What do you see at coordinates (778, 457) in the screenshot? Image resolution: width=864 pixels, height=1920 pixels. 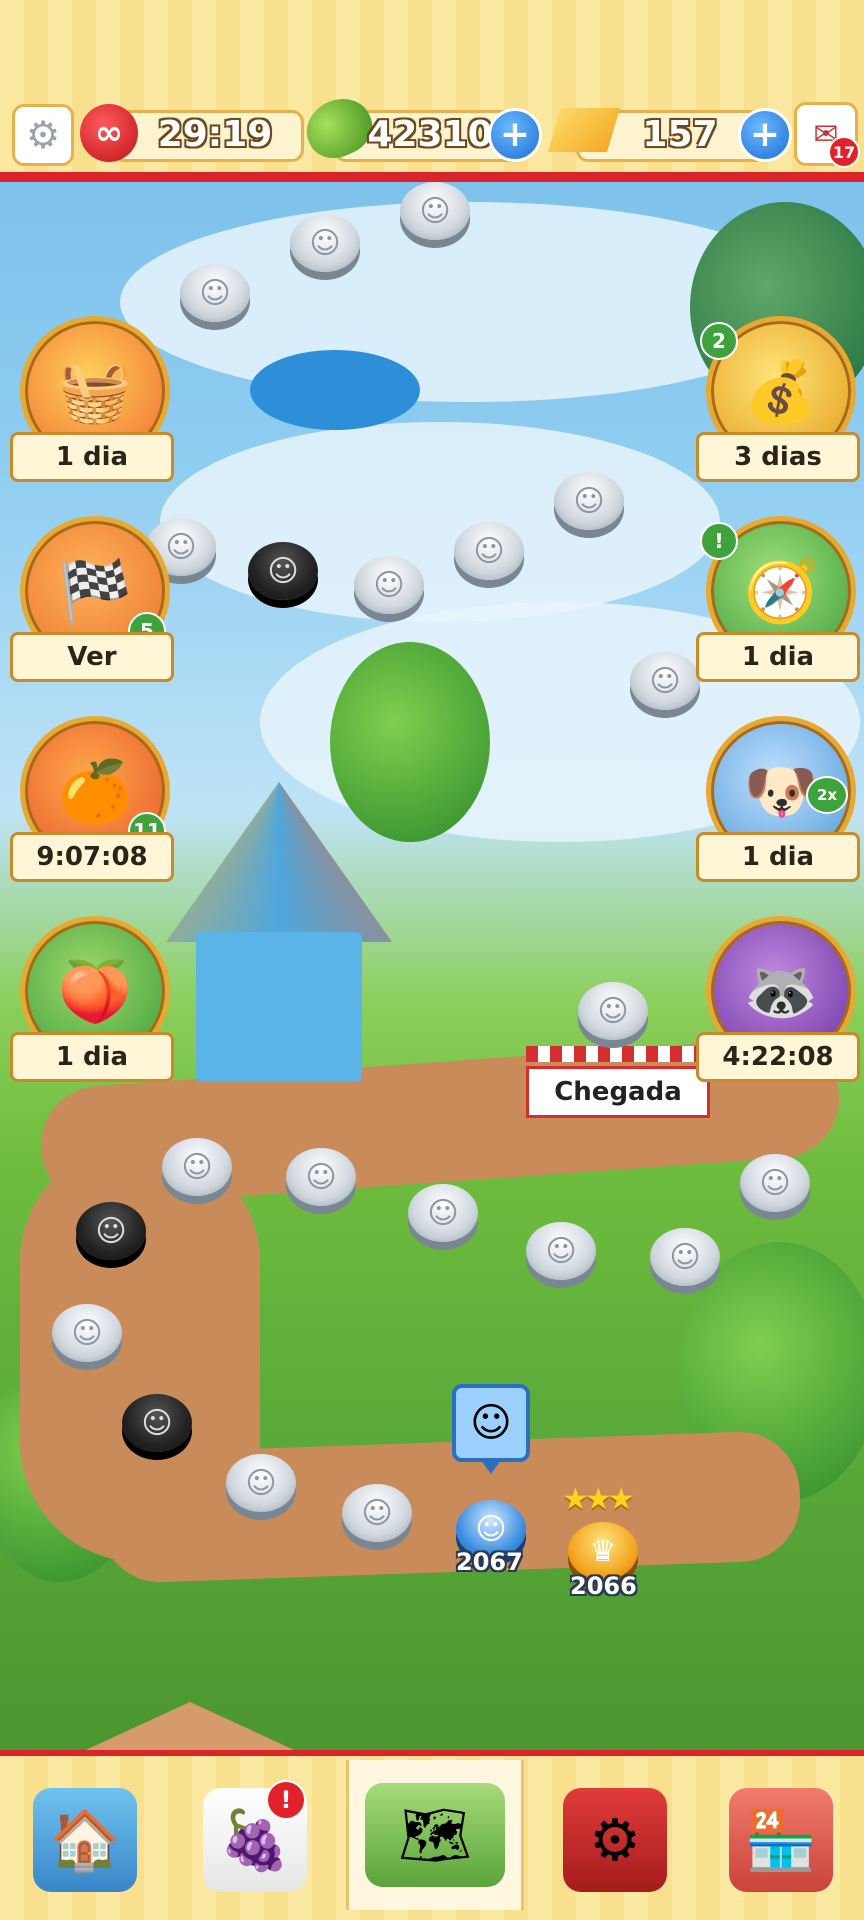 I see `event-timer: 3 dias` at bounding box center [778, 457].